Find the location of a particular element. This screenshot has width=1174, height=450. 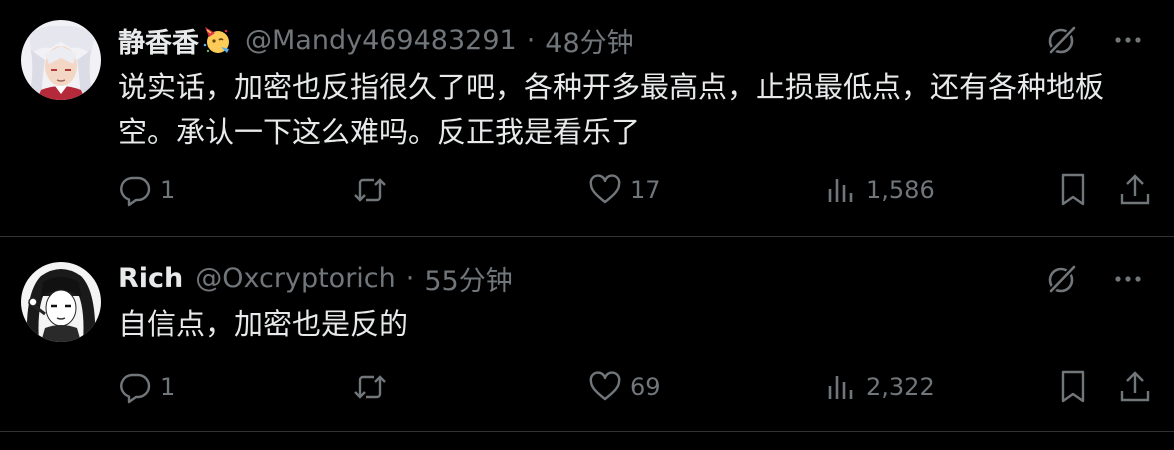

tweet-text-line: 空。承认一下这么难吗。反正我是看乐了 is located at coordinates (379, 132).